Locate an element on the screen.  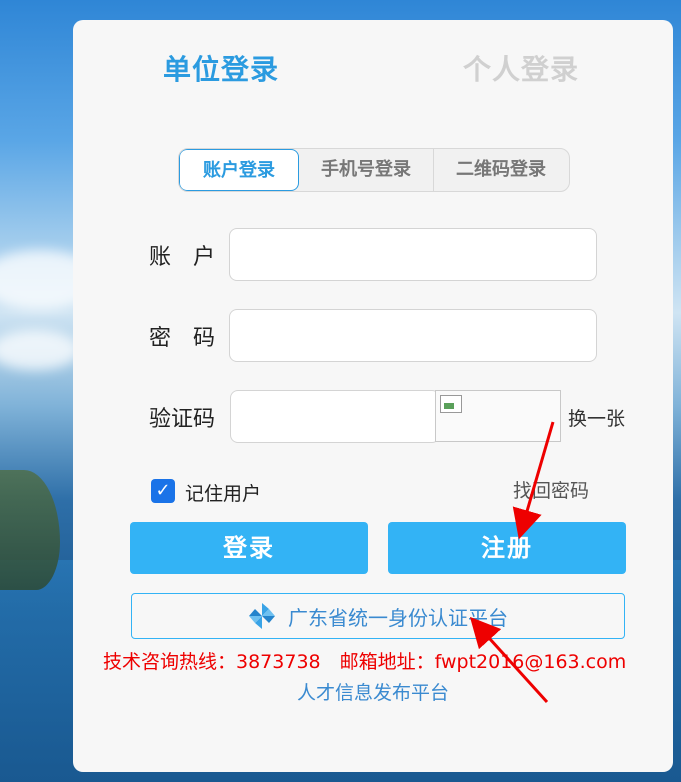
remember-label: 记住用户 is located at coordinates (223, 494).